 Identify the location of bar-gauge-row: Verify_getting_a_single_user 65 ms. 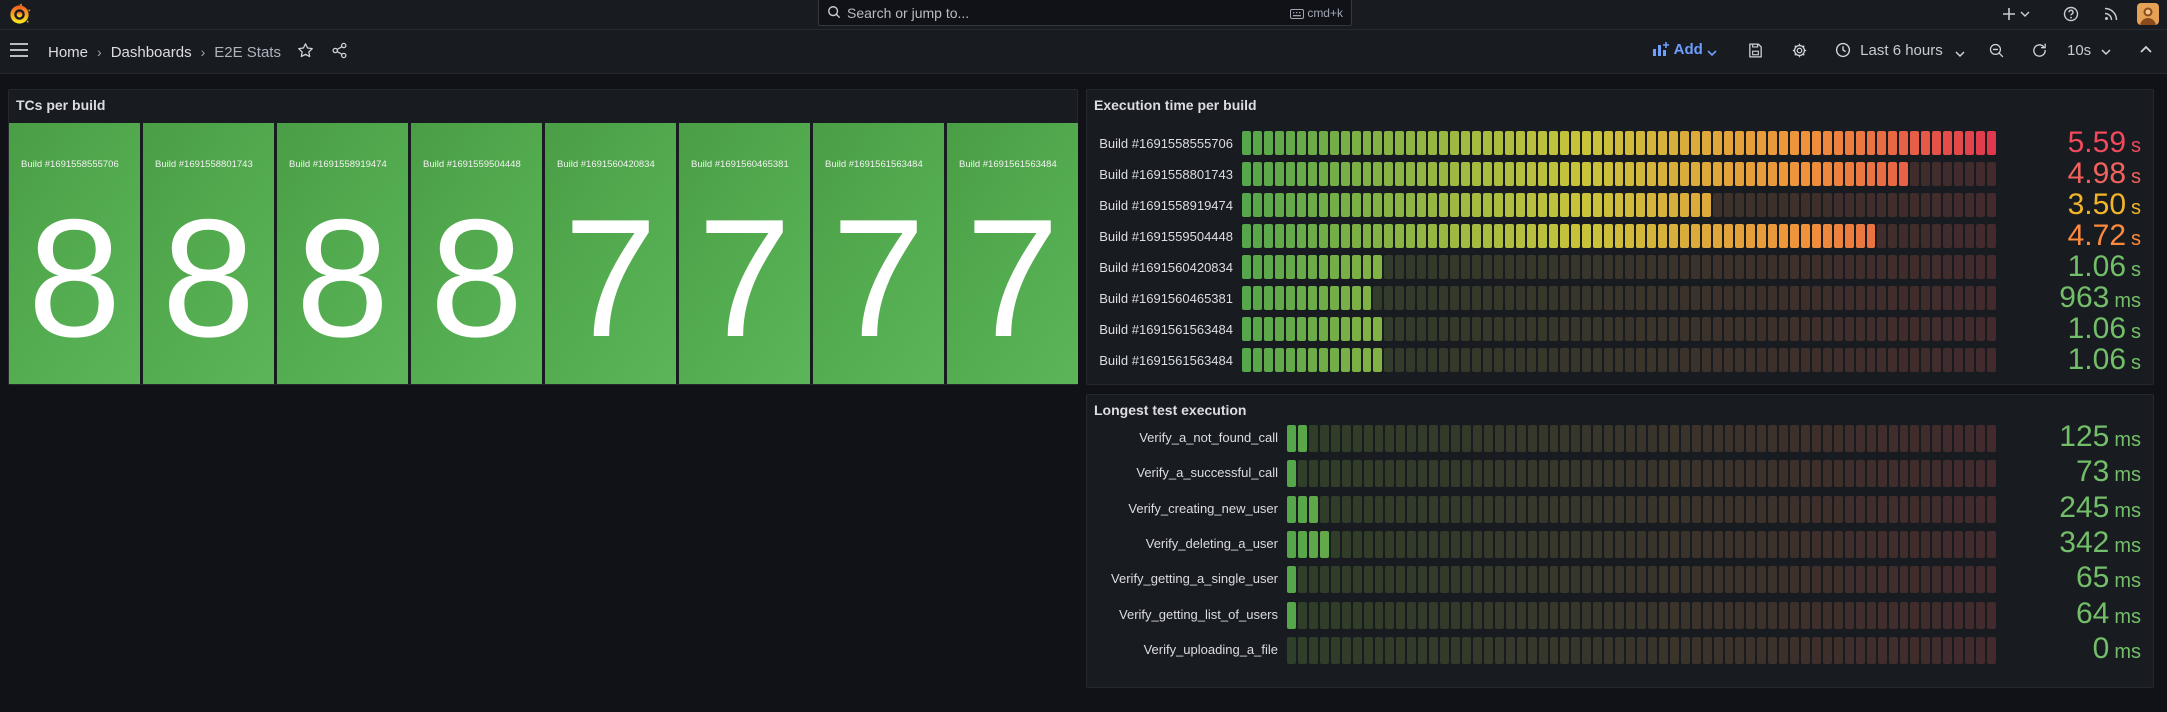
(1620, 578).